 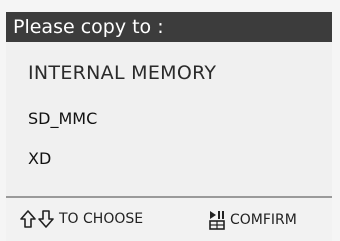 What do you see at coordinates (39, 158) in the screenshot?
I see `menu-item-xd: XD` at bounding box center [39, 158].